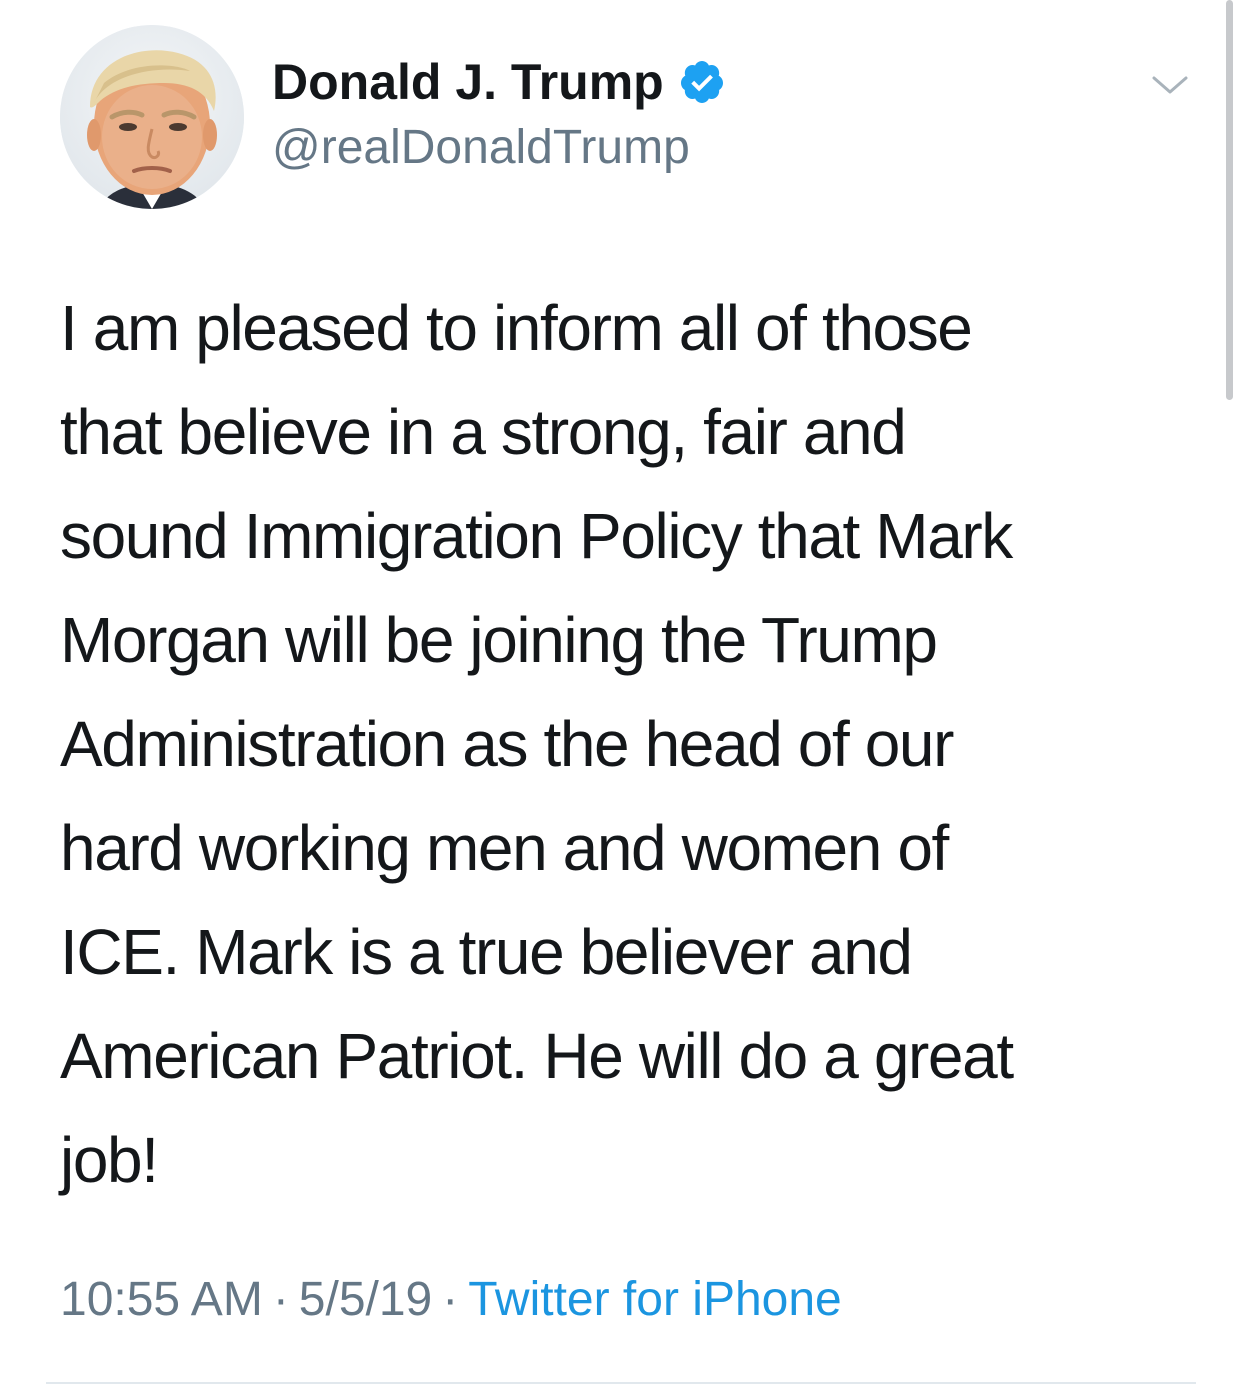 This screenshot has height=1395, width=1242. I want to click on avatar, so click(152, 117).